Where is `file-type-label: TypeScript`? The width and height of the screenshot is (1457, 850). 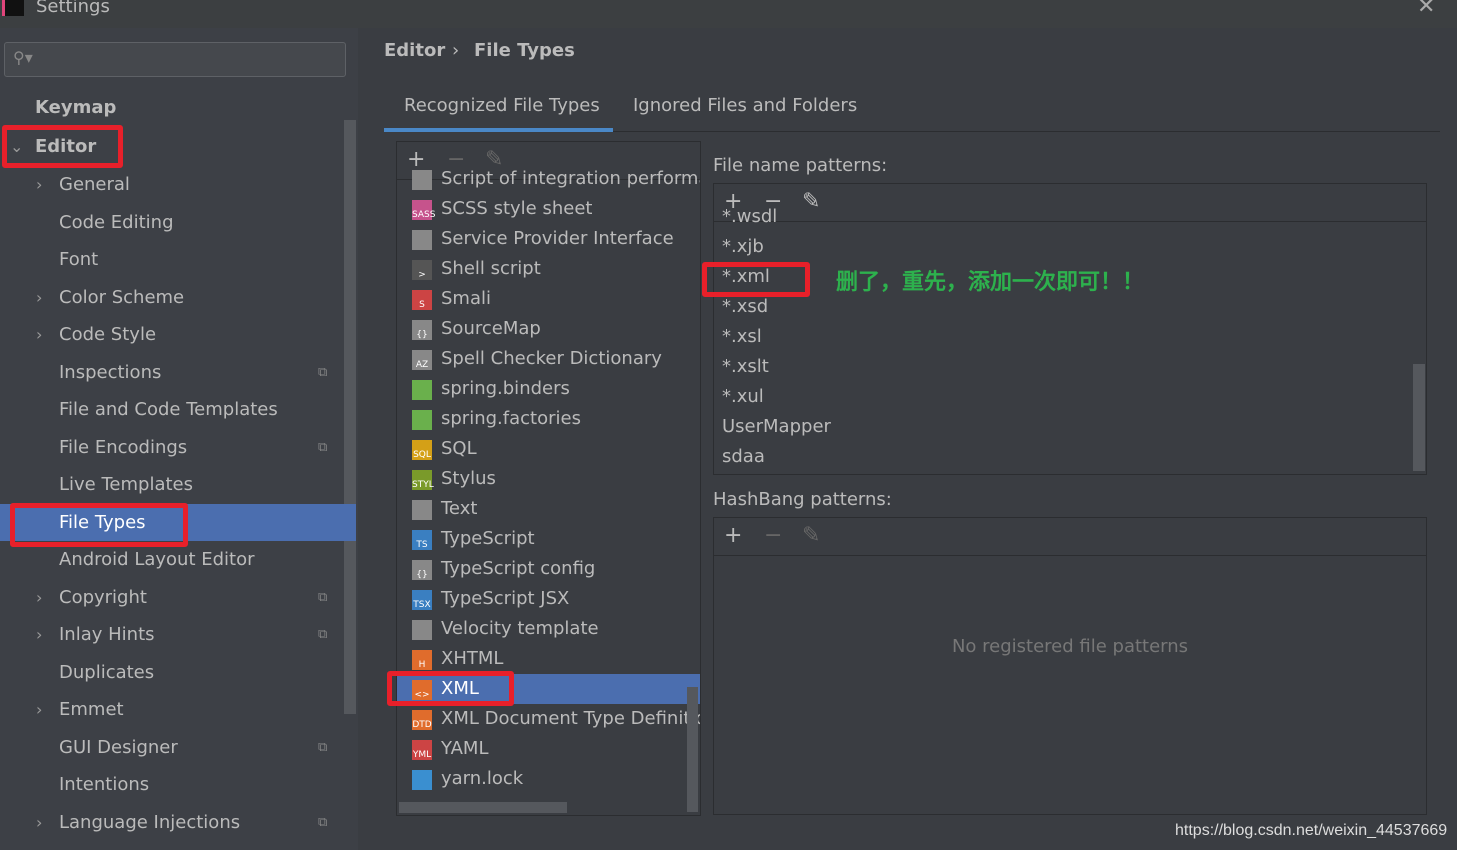 file-type-label: TypeScript is located at coordinates (488, 538).